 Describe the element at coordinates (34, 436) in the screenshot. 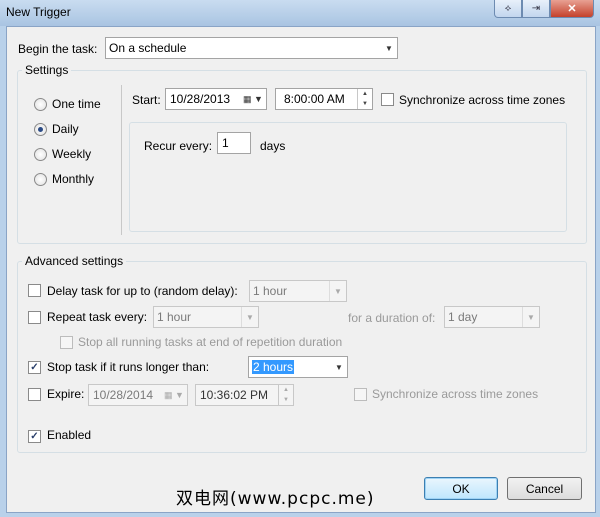

I see `enabled-checkbox: ✓` at that location.